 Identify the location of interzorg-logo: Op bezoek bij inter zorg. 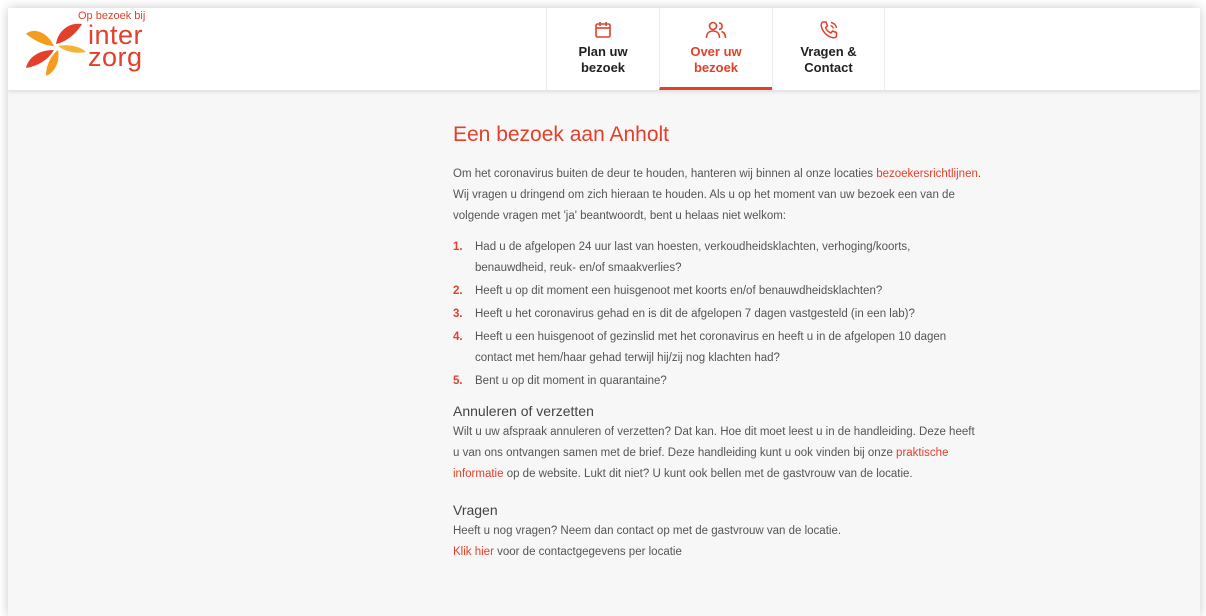
(102, 43).